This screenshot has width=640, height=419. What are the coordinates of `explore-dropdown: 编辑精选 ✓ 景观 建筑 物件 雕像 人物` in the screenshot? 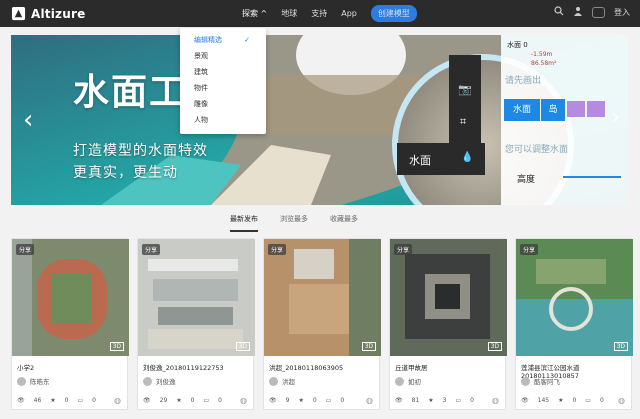 It's located at (223, 81).